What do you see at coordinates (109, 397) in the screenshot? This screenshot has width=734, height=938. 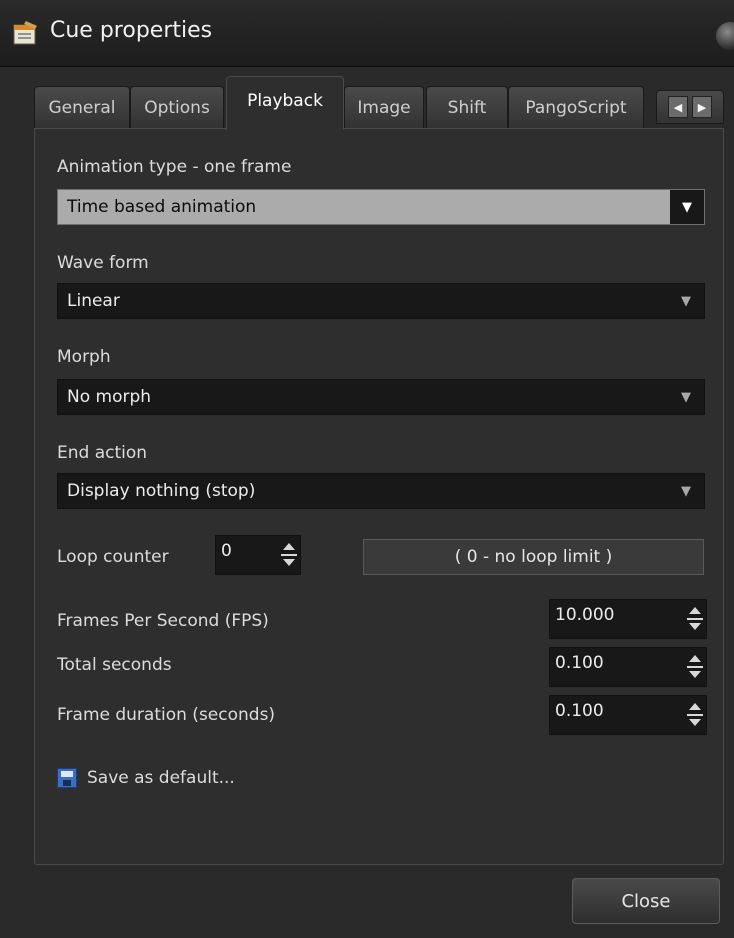 I see `morph-value: No morph` at bounding box center [109, 397].